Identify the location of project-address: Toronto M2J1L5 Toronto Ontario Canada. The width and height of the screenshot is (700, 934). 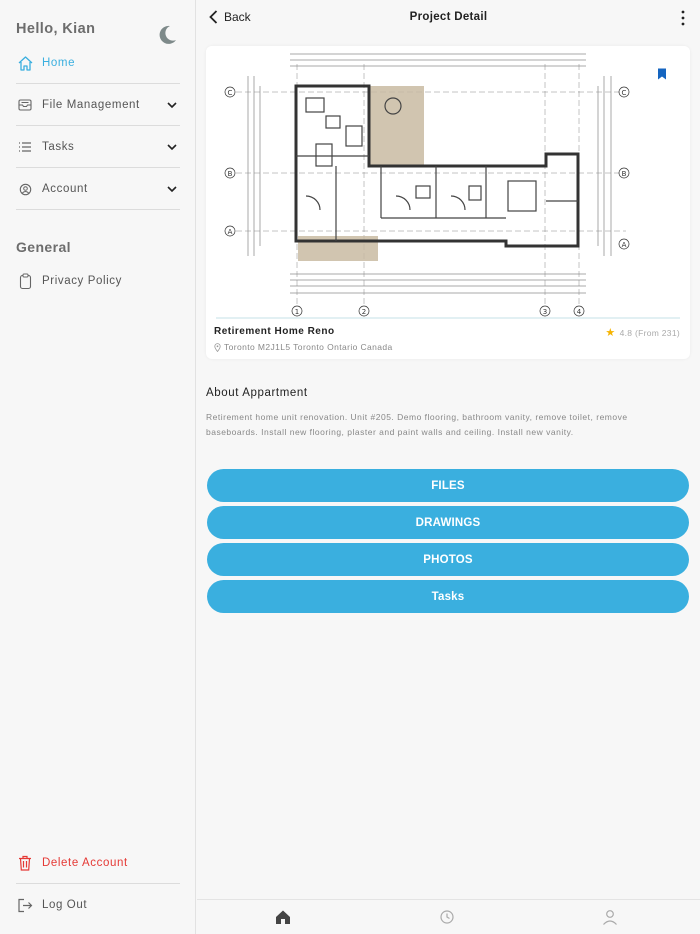
(303, 347).